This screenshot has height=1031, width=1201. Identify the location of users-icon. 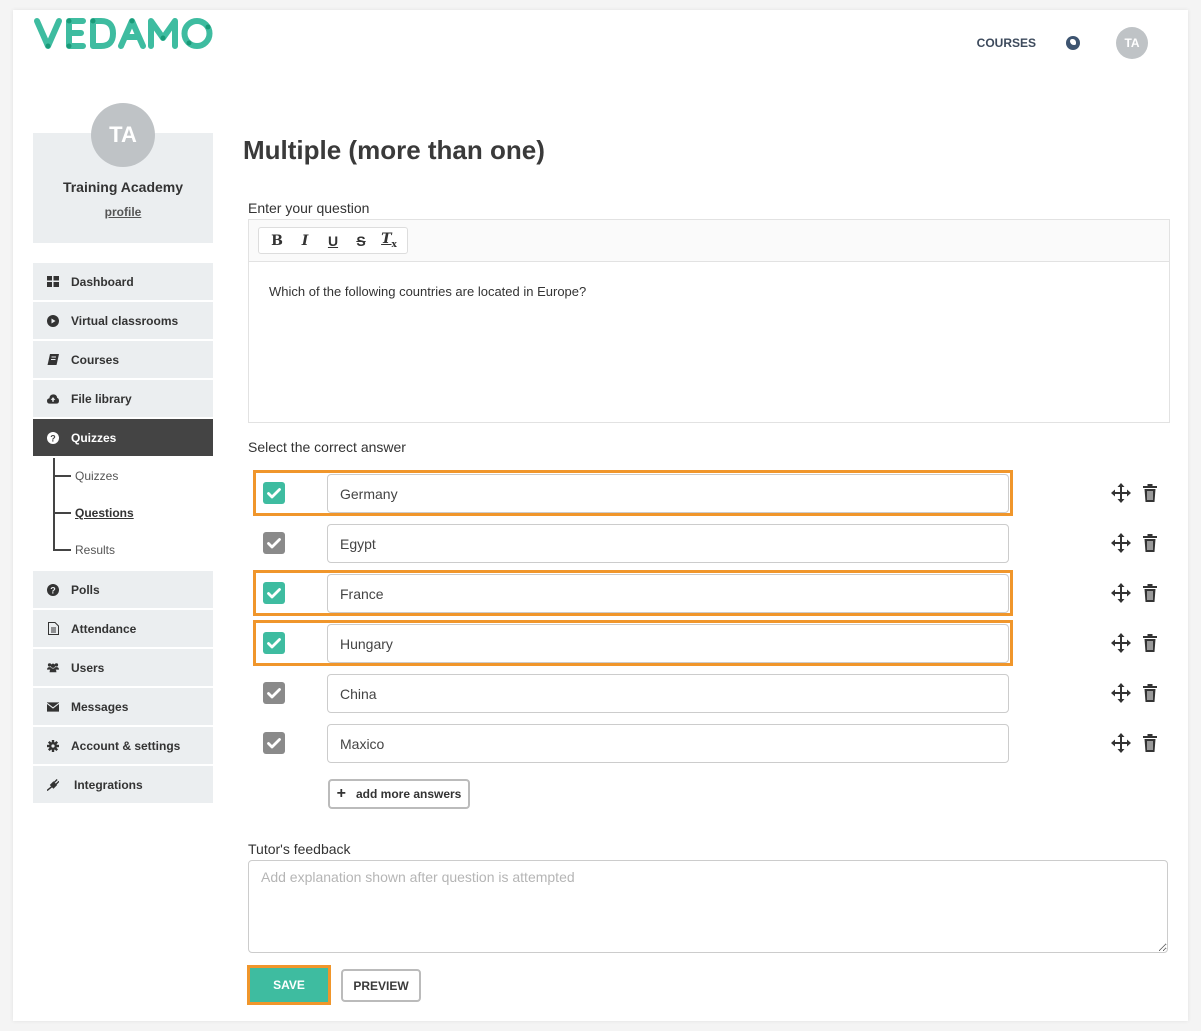
(53, 668).